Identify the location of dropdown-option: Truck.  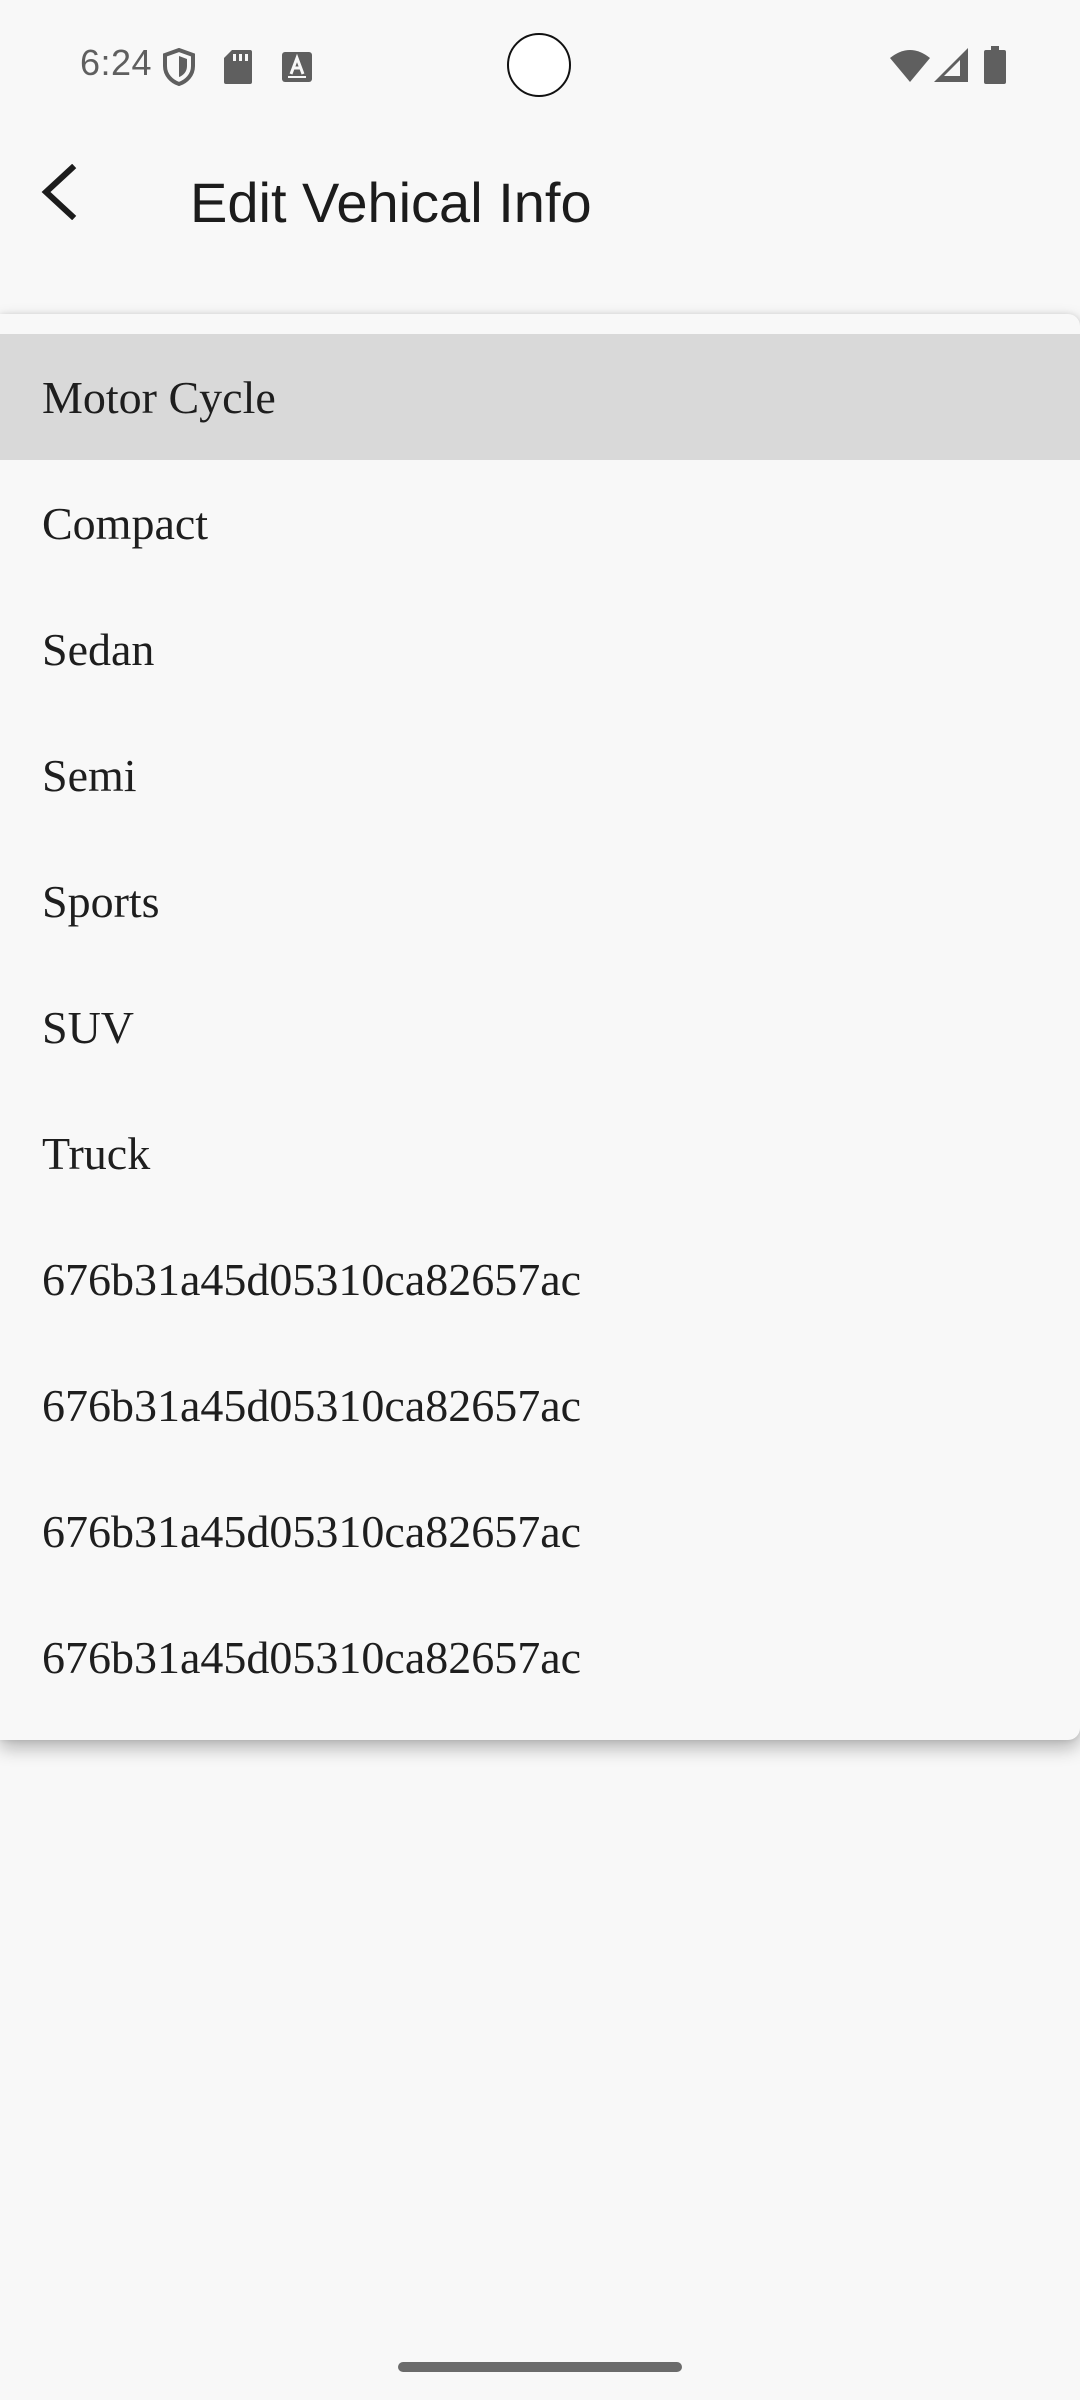
(540, 1153).